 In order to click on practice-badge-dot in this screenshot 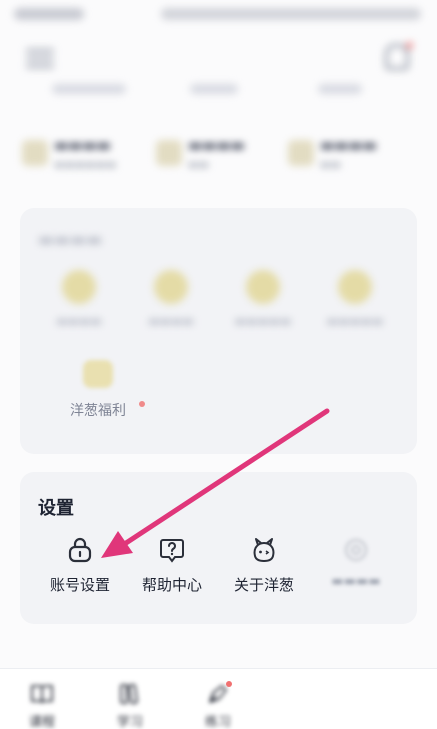, I will do `click(229, 684)`.